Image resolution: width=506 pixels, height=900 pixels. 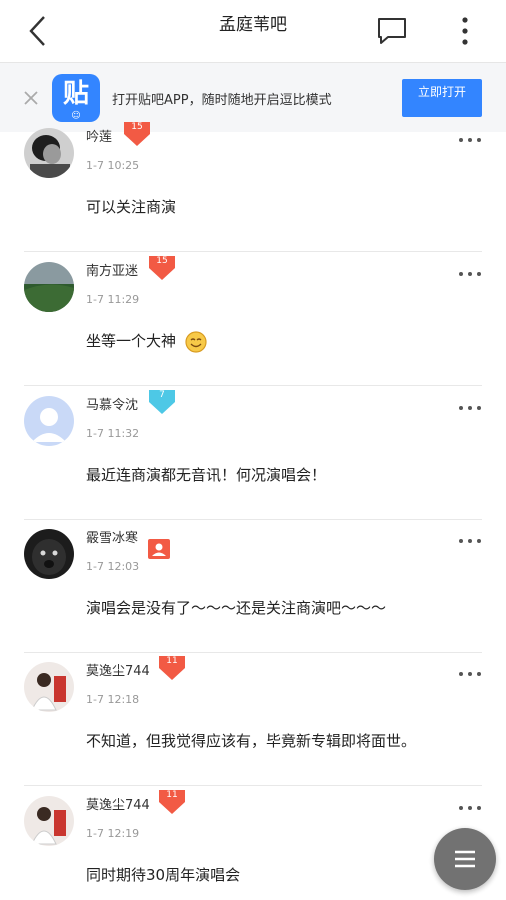 What do you see at coordinates (131, 341) in the screenshot?
I see `post-content-text: 坐等一个大神` at bounding box center [131, 341].